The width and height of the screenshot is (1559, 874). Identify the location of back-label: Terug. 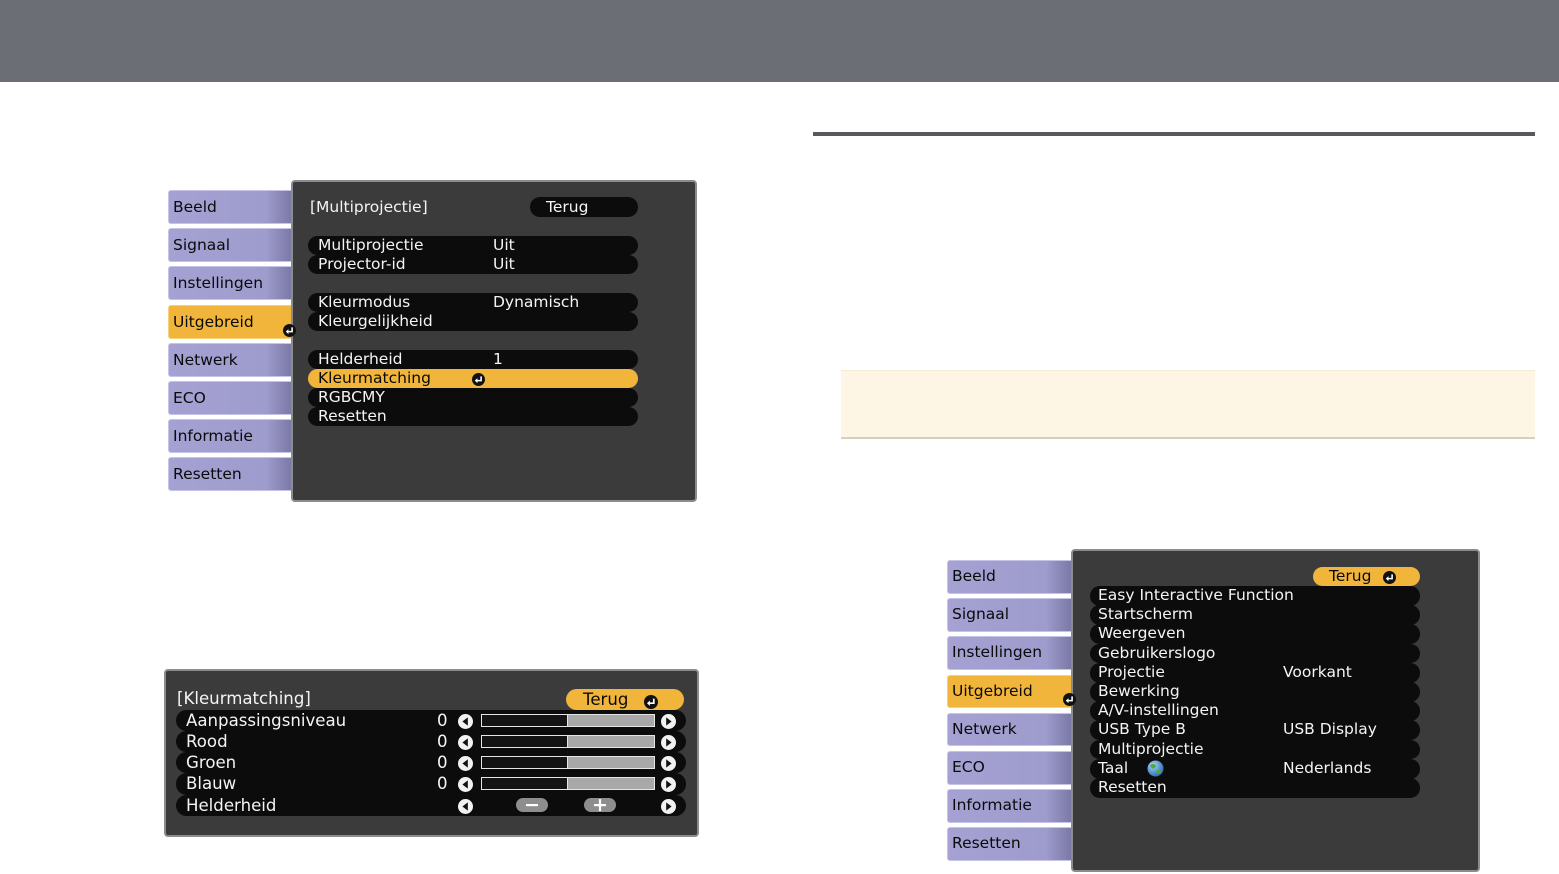
(567, 207).